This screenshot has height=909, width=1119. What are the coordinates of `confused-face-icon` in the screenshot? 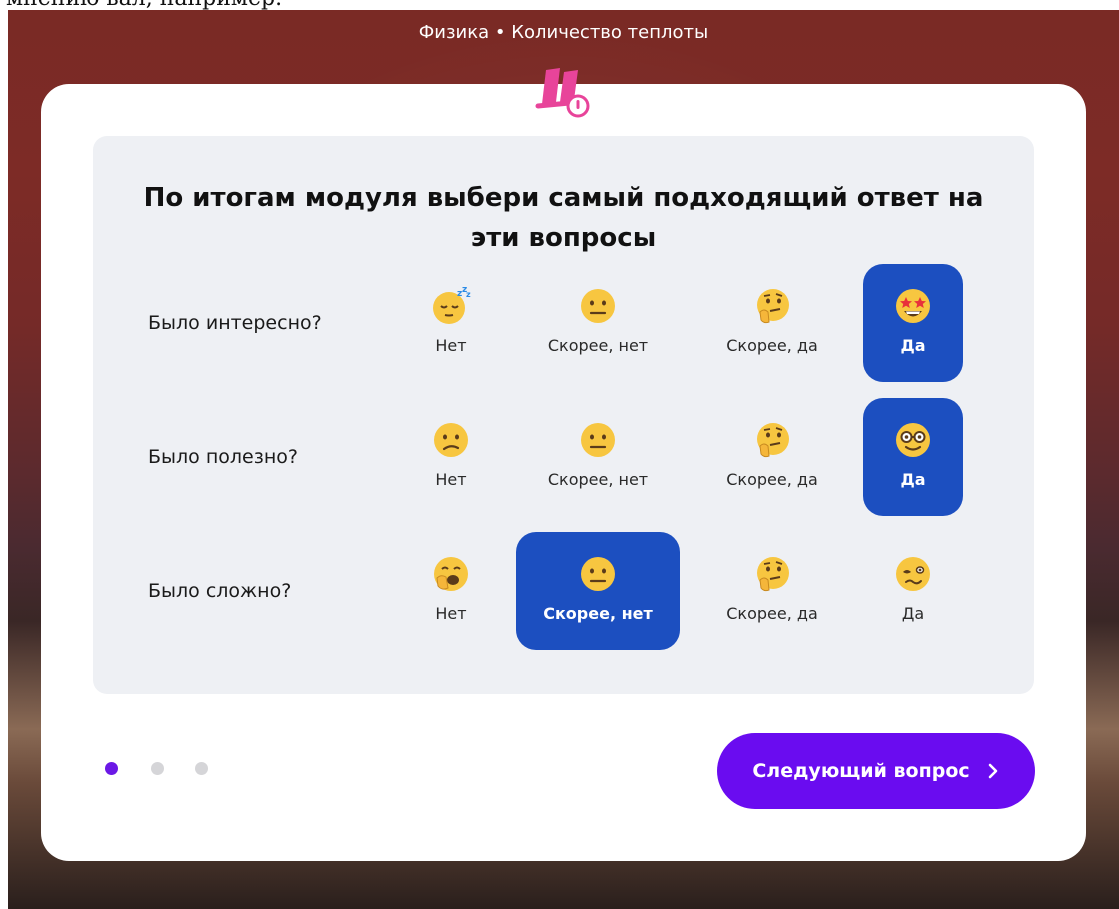 It's located at (451, 429).